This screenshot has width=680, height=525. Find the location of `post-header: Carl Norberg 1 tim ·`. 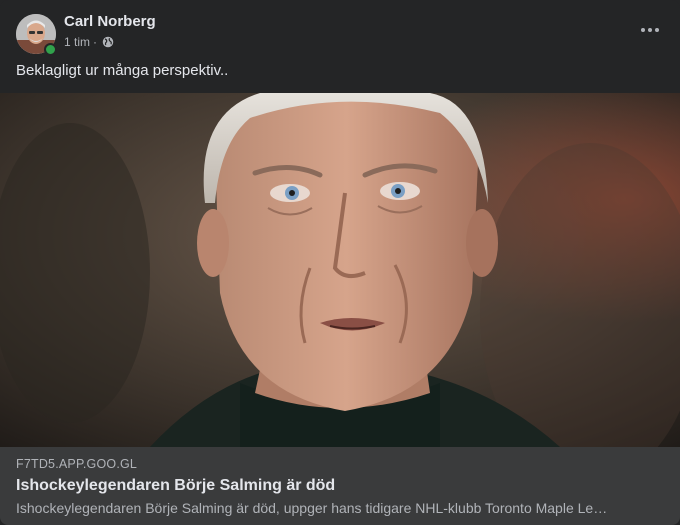

post-header: Carl Norberg 1 tim · is located at coordinates (340, 30).